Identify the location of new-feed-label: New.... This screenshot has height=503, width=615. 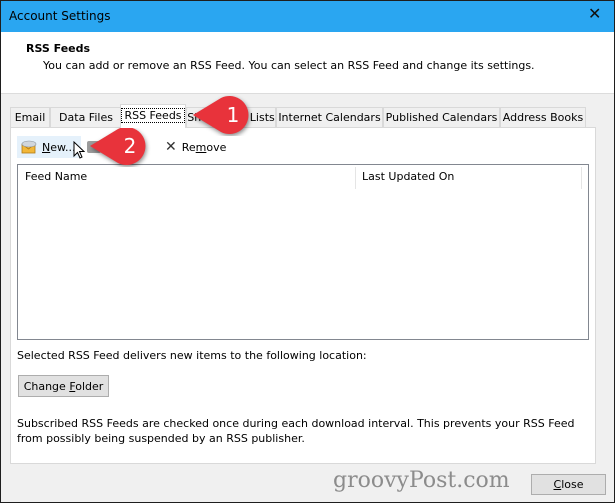
(59, 147).